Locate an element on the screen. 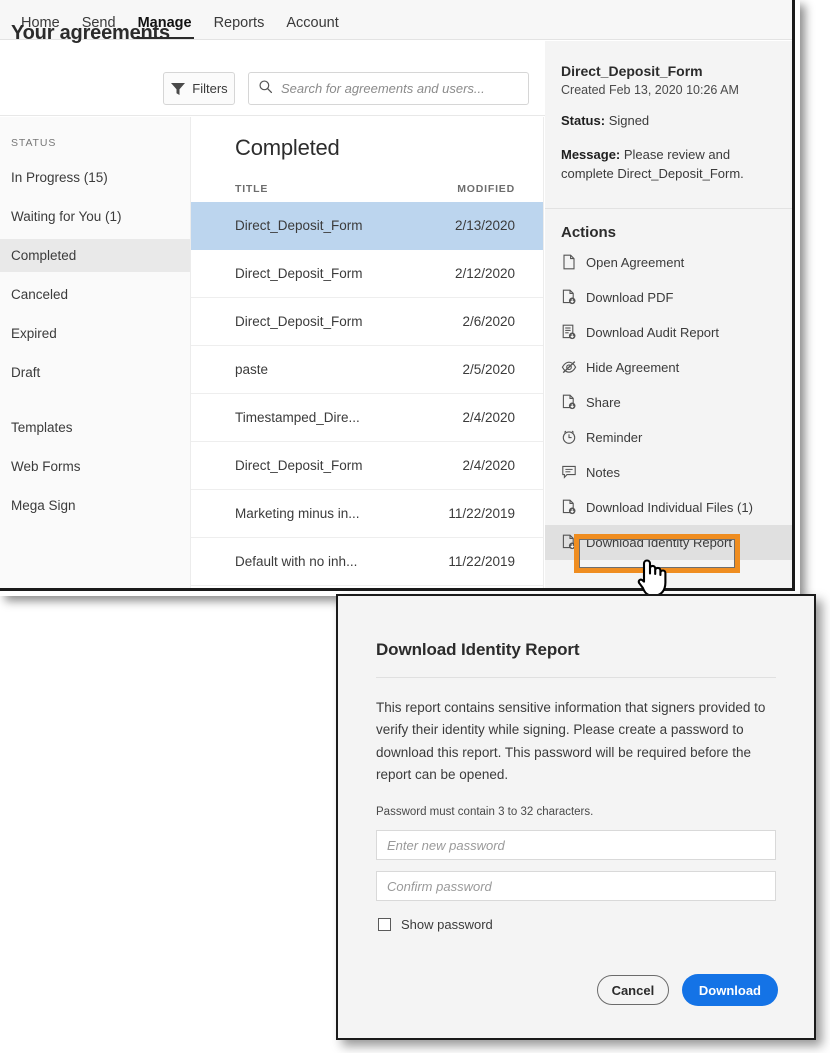 This screenshot has height=1053, width=830. column-header-modified: MODIFIED is located at coordinates (486, 189).